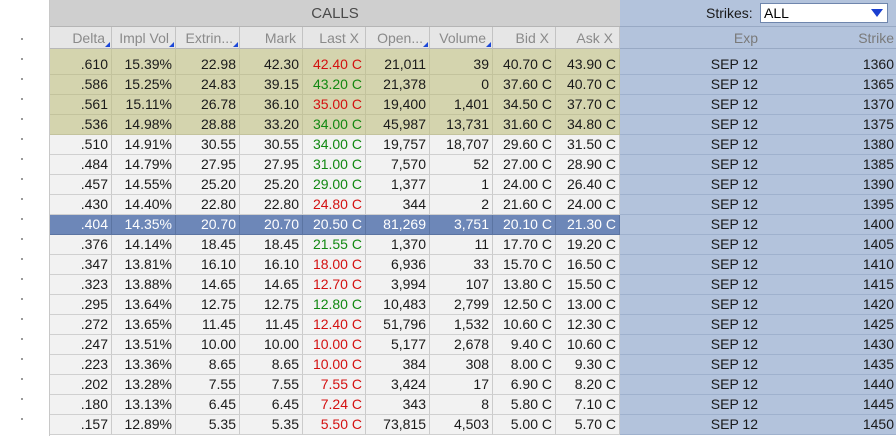 The height and width of the screenshot is (436, 896). What do you see at coordinates (144, 225) in the screenshot?
I see `cell-impl-vol: 14.35%` at bounding box center [144, 225].